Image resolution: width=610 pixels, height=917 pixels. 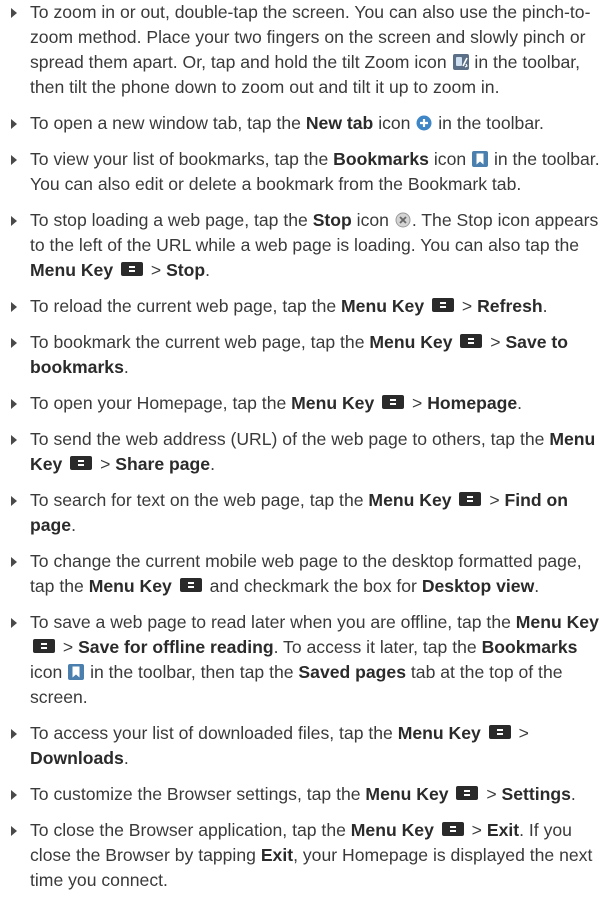 What do you see at coordinates (403, 220) in the screenshot?
I see `stop-icon` at bounding box center [403, 220].